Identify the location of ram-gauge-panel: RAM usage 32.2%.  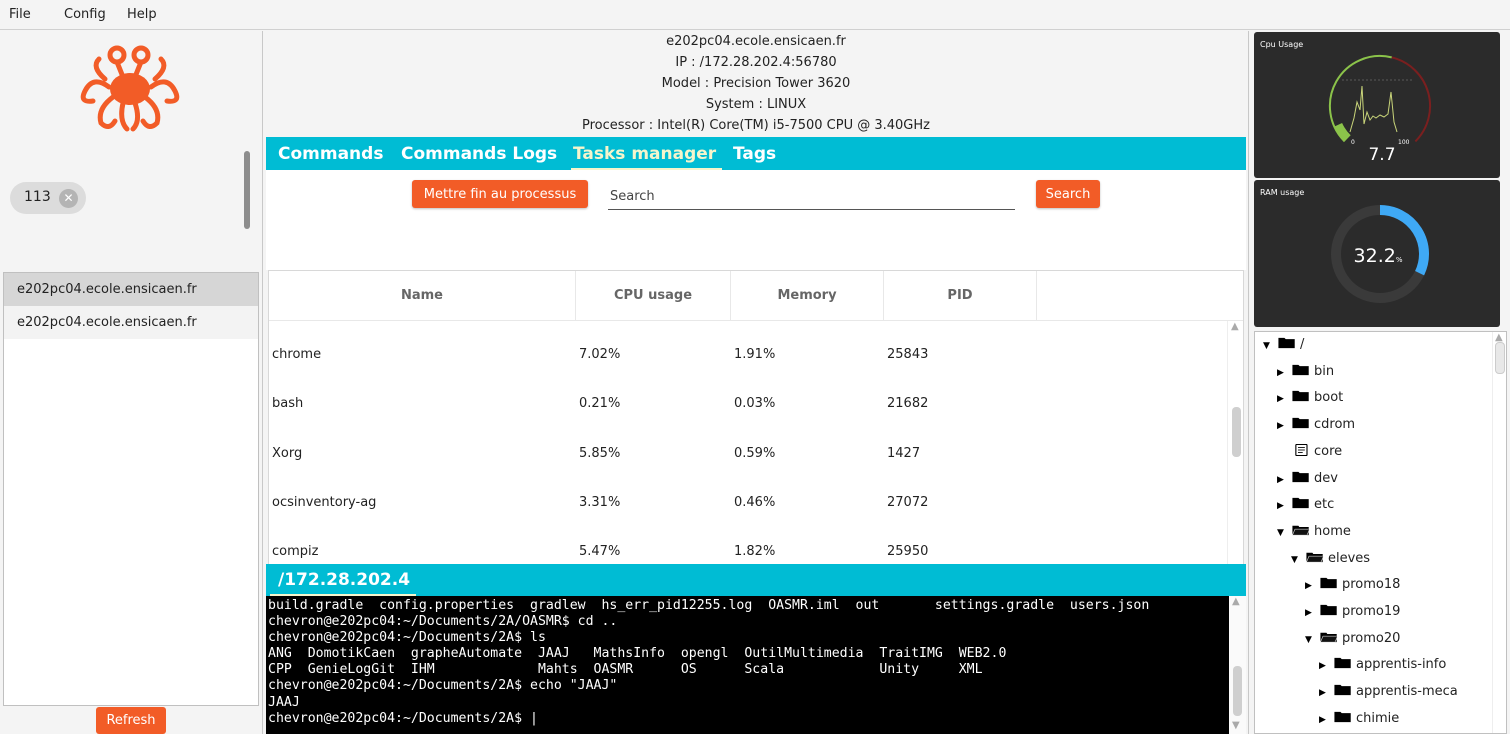
(1377, 253).